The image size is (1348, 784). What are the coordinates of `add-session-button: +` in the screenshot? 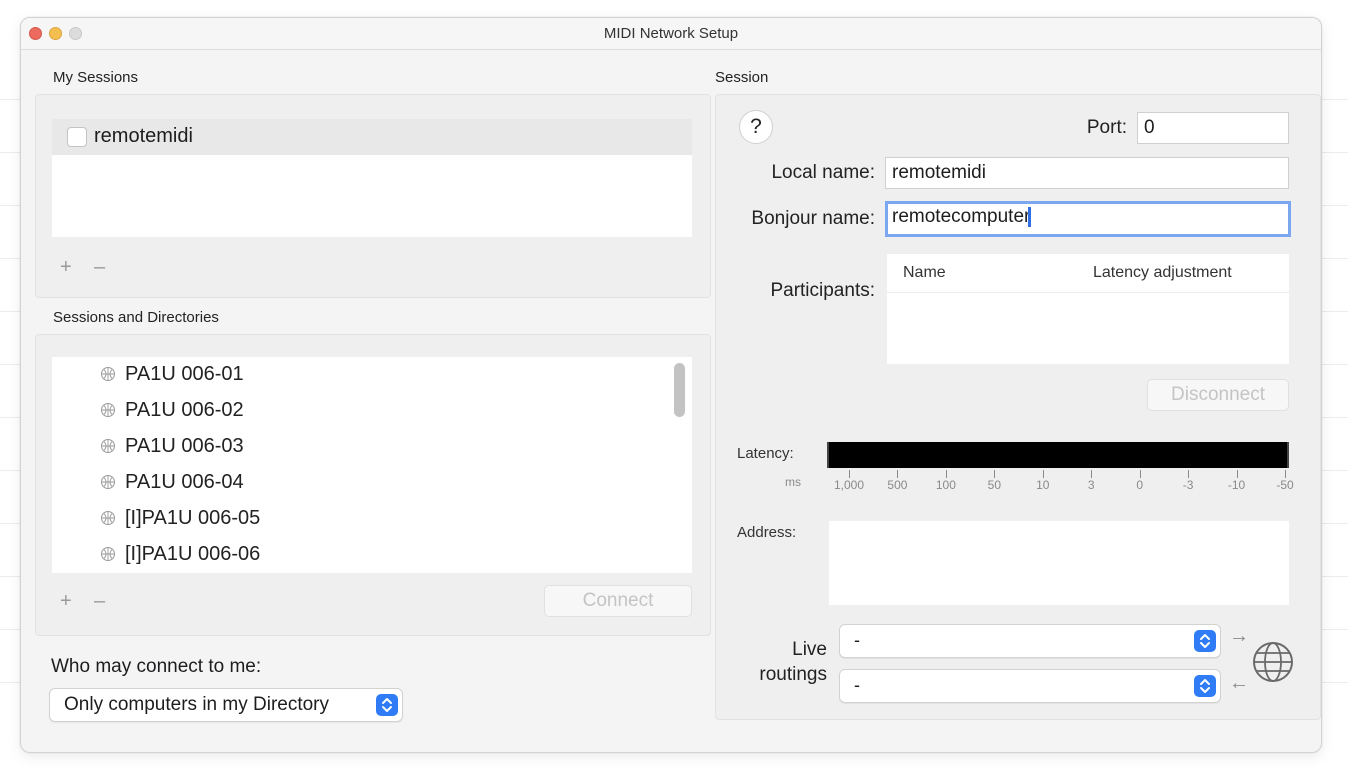 It's located at (66, 267).